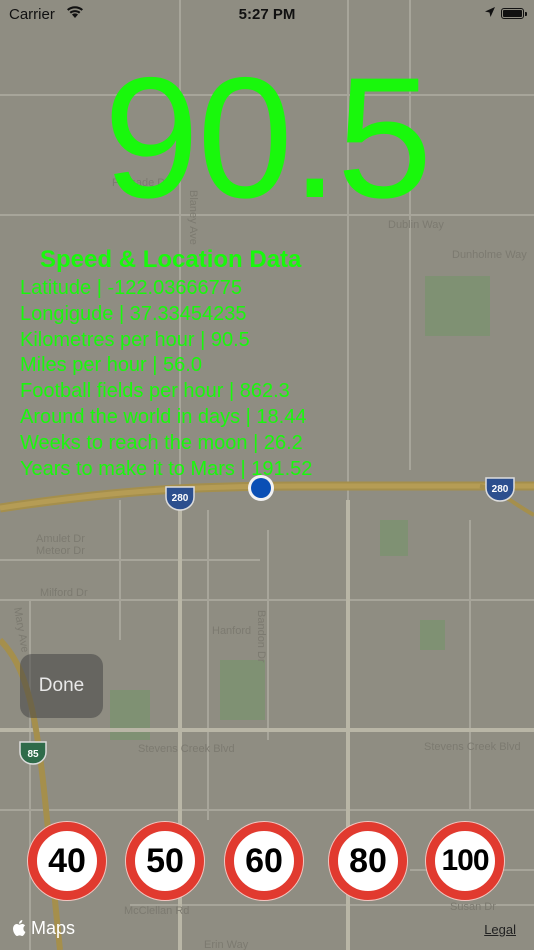 The width and height of the screenshot is (534, 950). I want to click on svg-text: Bandon Dr, so click(261, 636).